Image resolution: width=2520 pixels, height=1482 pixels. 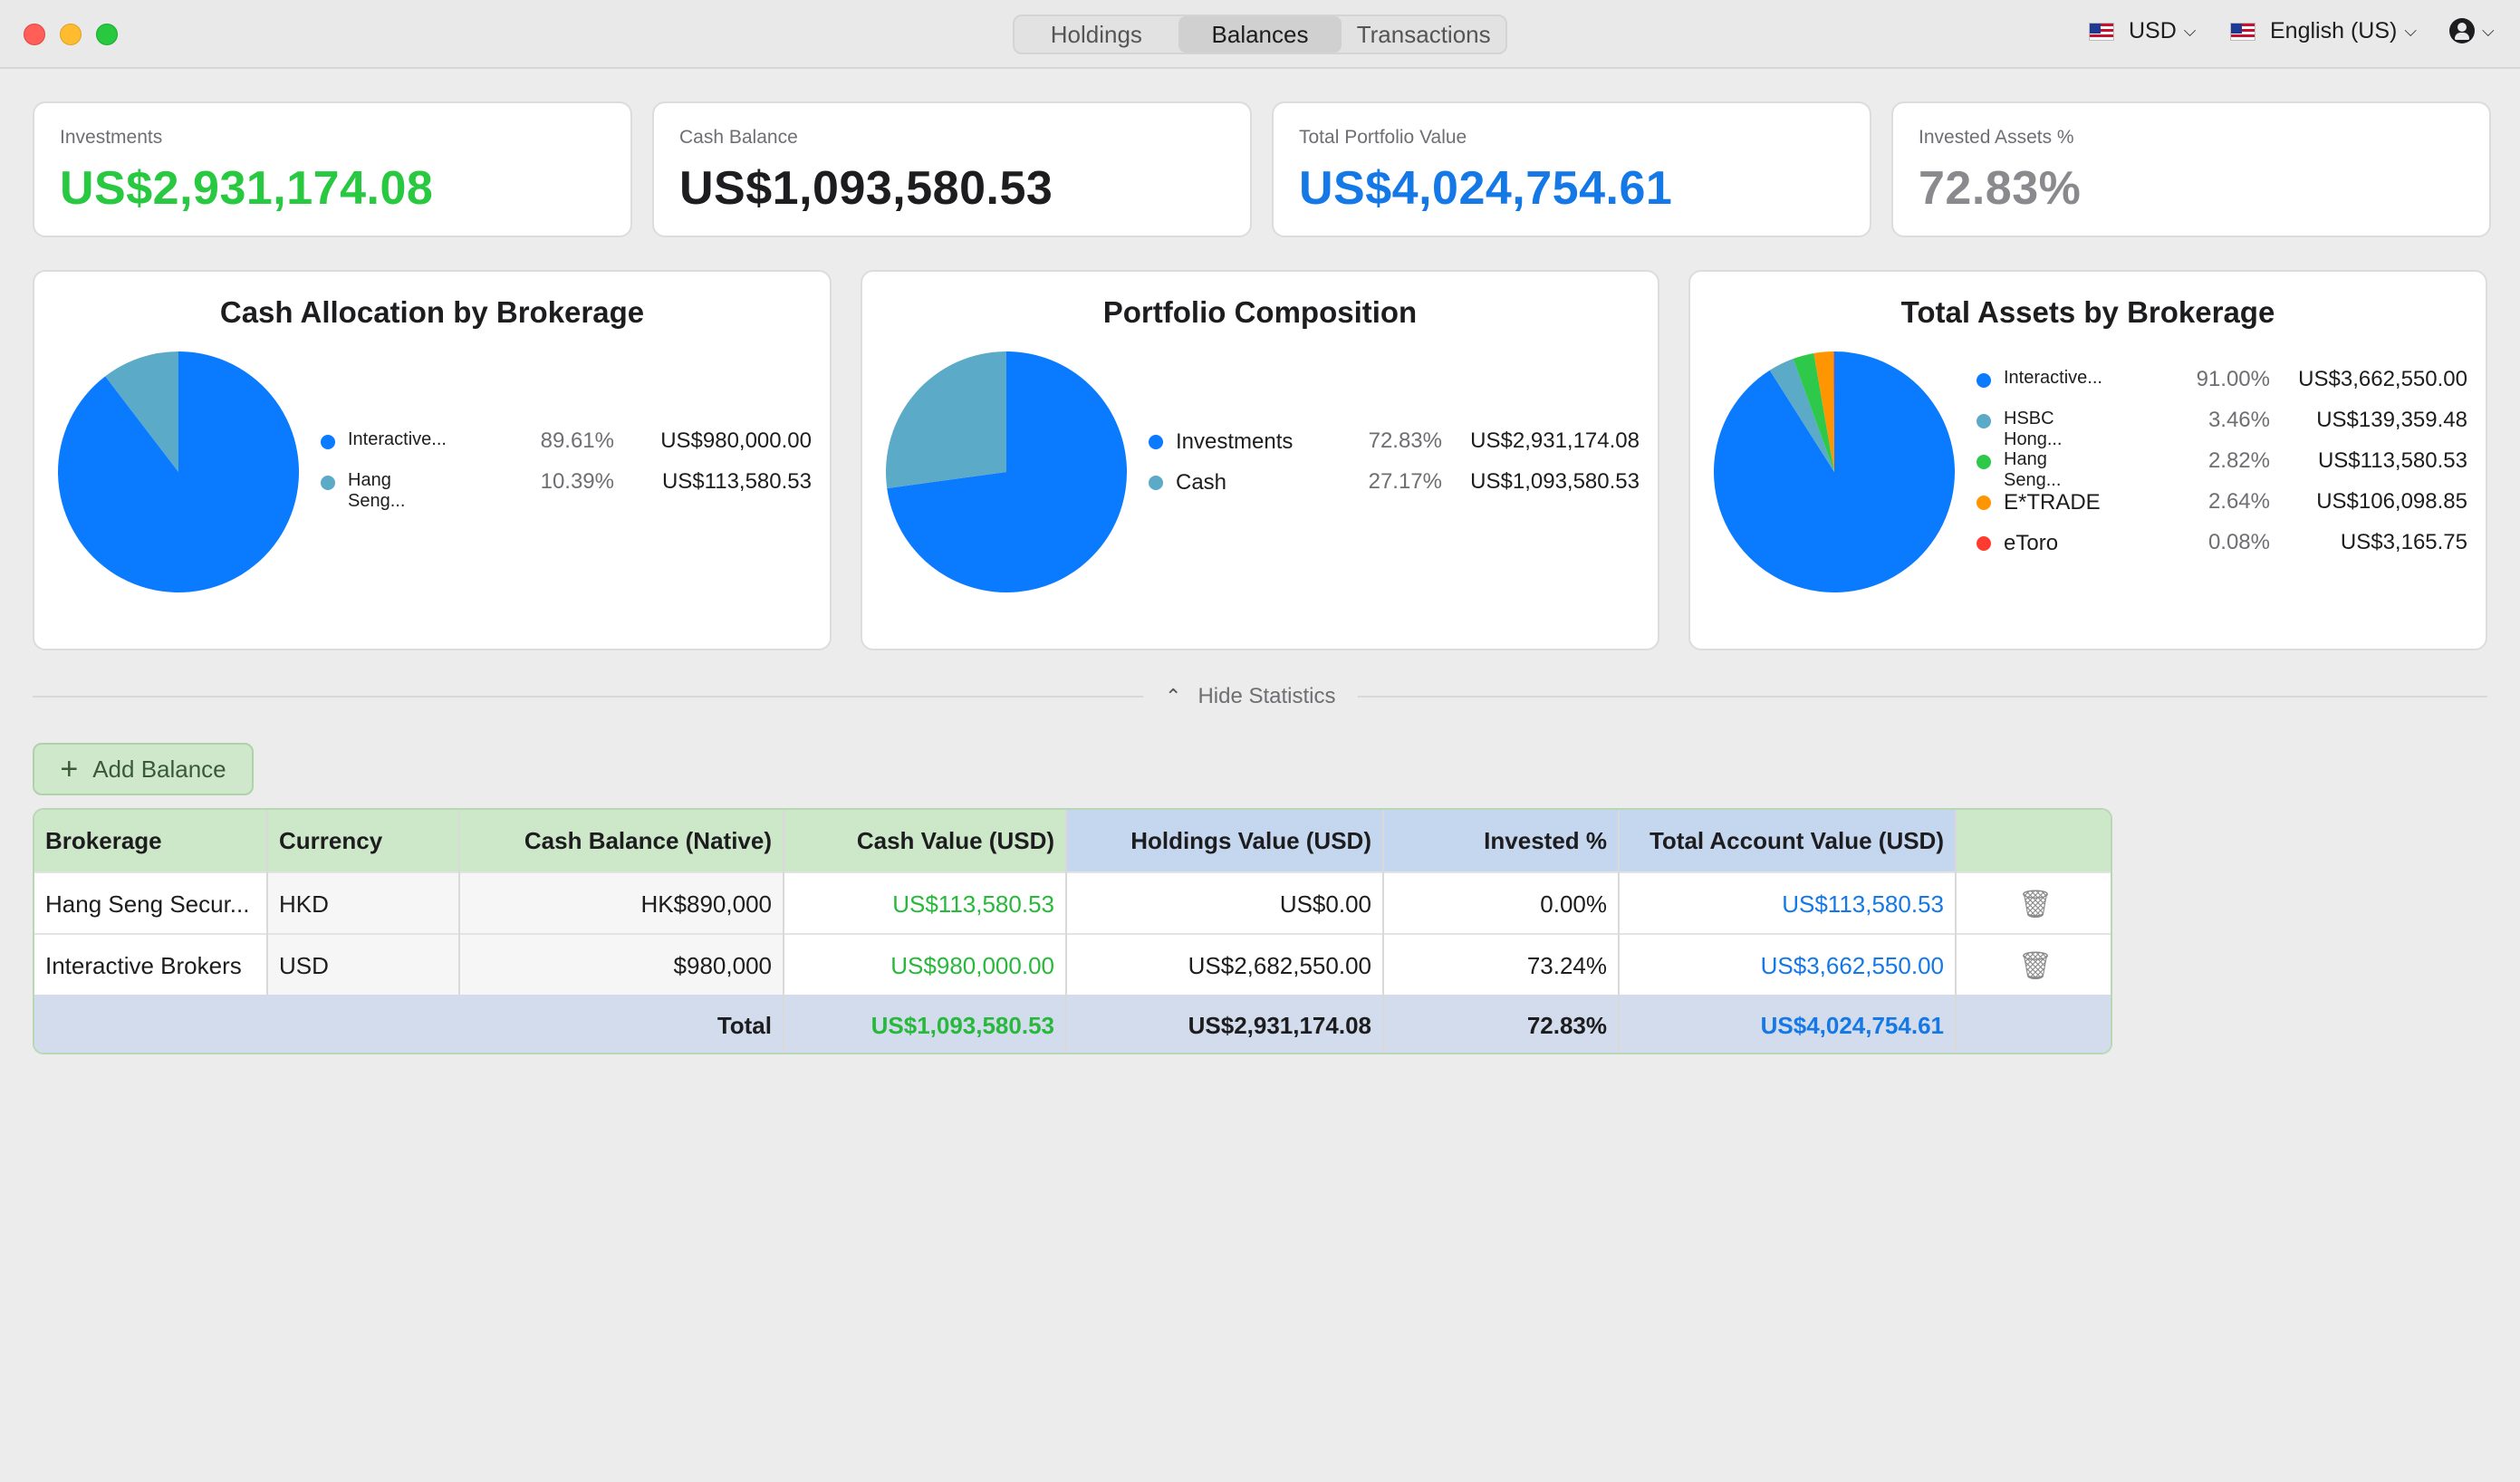 I want to click on cell-cash-balance-native: HK$890,000, so click(x=621, y=904).